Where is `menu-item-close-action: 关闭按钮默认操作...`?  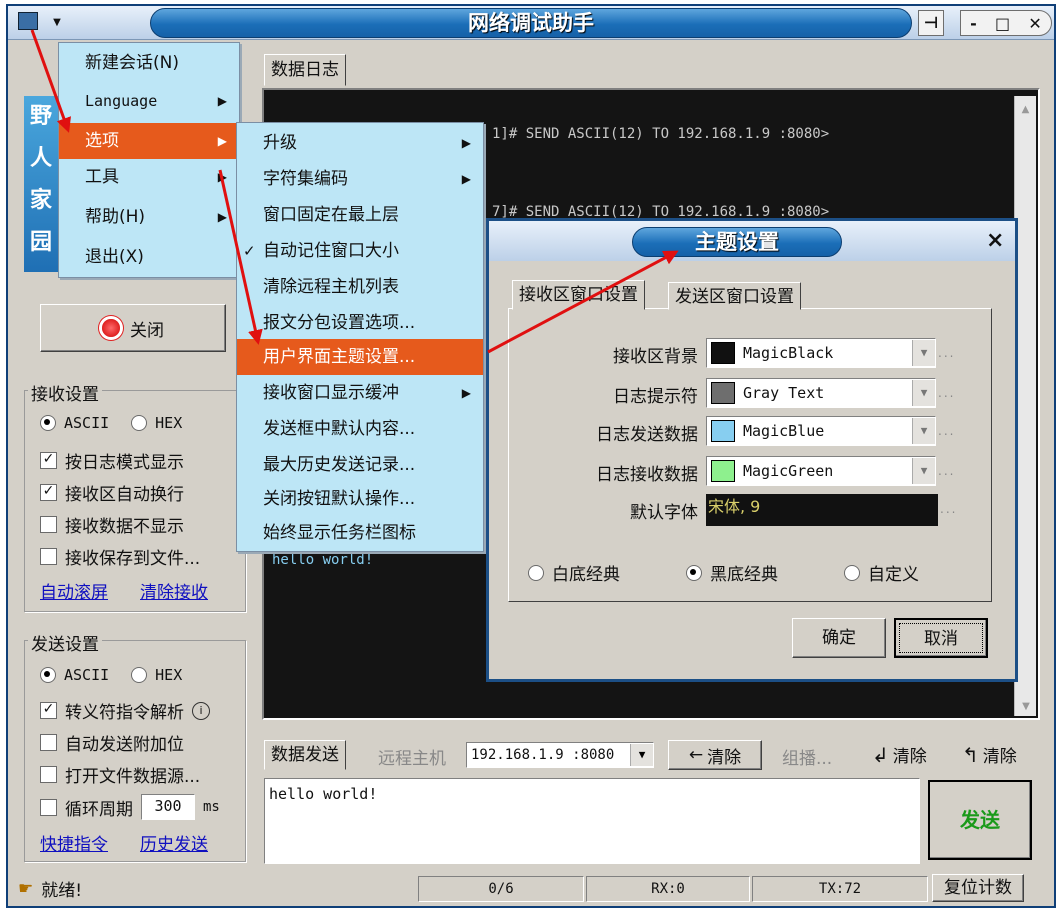 menu-item-close-action: 关闭按钮默认操作... is located at coordinates (360, 499).